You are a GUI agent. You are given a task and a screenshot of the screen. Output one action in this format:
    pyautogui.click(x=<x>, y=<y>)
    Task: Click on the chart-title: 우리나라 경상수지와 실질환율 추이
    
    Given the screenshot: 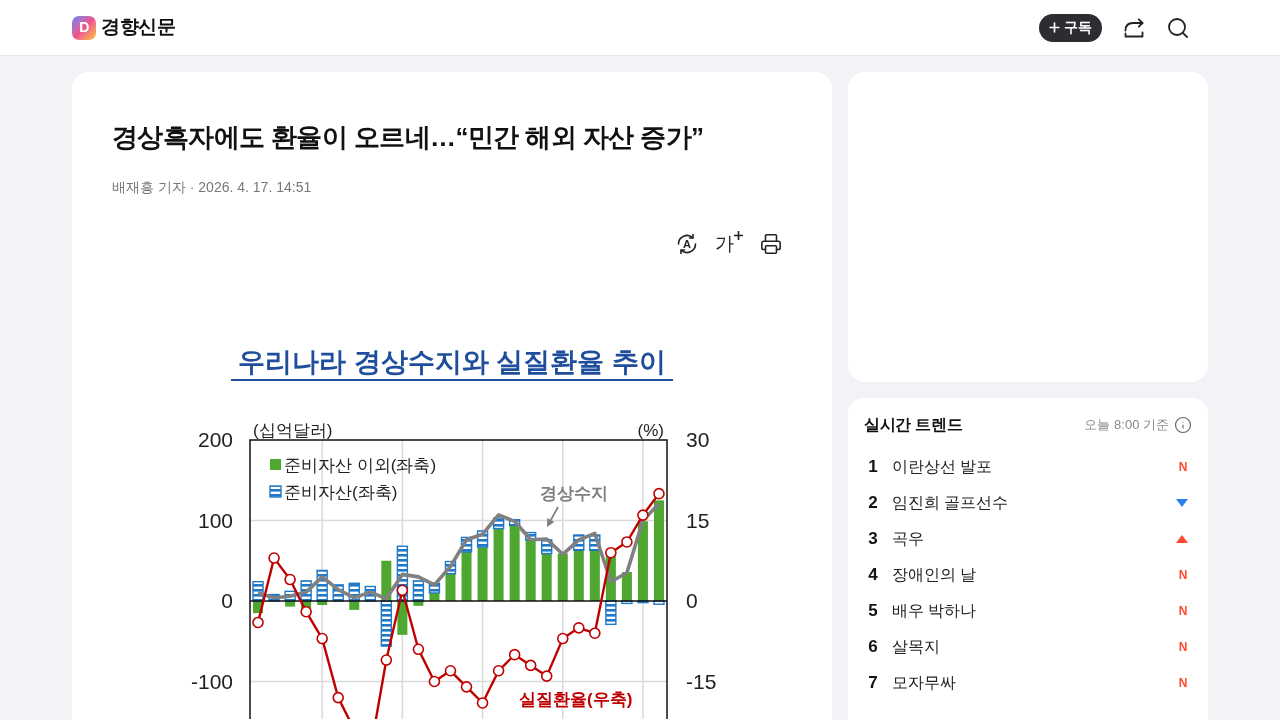 What is the action you would take?
    pyautogui.click(x=452, y=362)
    